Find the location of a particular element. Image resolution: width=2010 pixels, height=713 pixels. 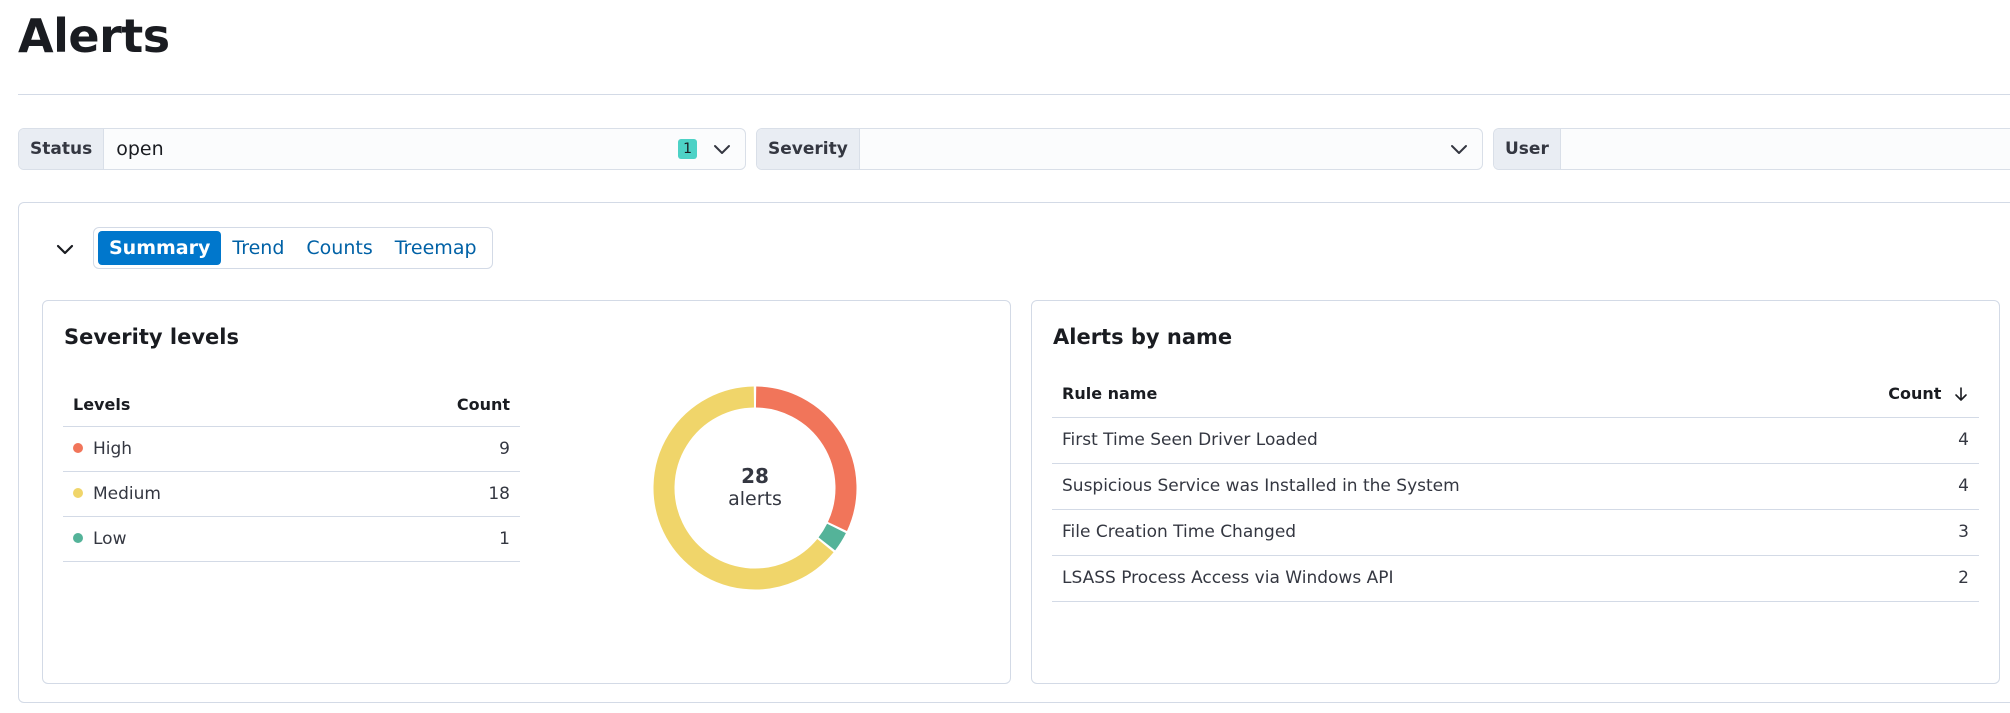

level-label: Medium is located at coordinates (127, 493).